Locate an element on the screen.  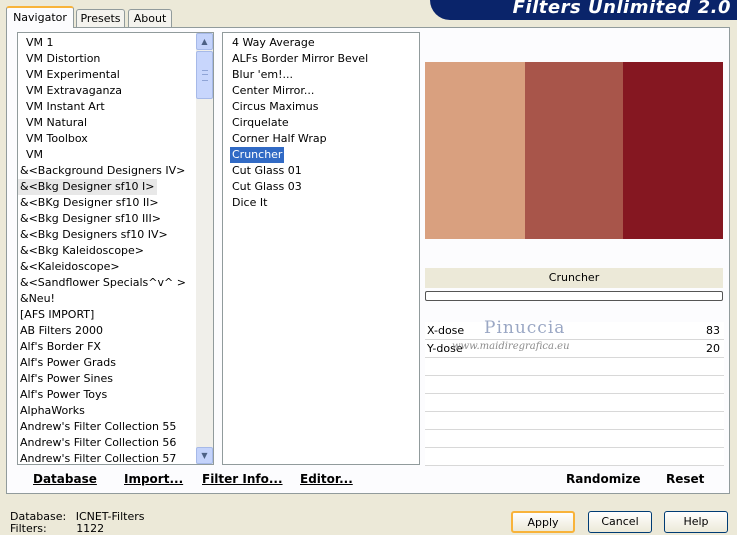
randomize-button: Randomize is located at coordinates (603, 479).